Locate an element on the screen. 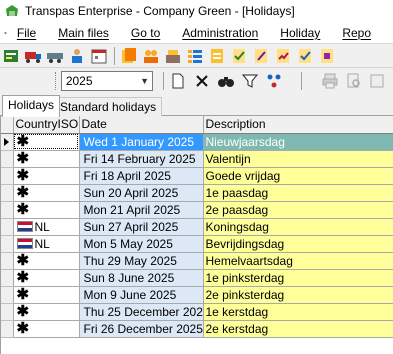 The width and height of the screenshot is (393, 354). date-cell: Fri 26 December 2025 is located at coordinates (141, 329).